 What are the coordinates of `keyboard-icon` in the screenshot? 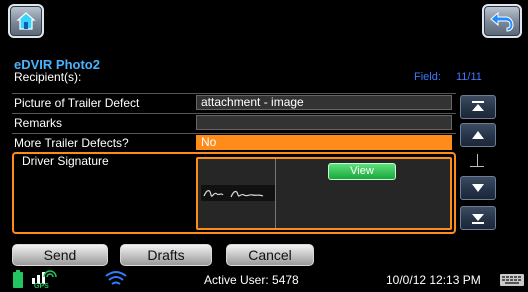 It's located at (512, 280).